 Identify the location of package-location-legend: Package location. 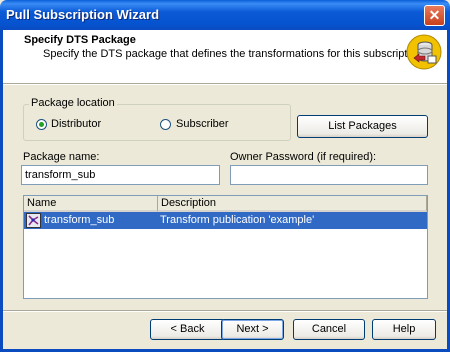
(73, 103).